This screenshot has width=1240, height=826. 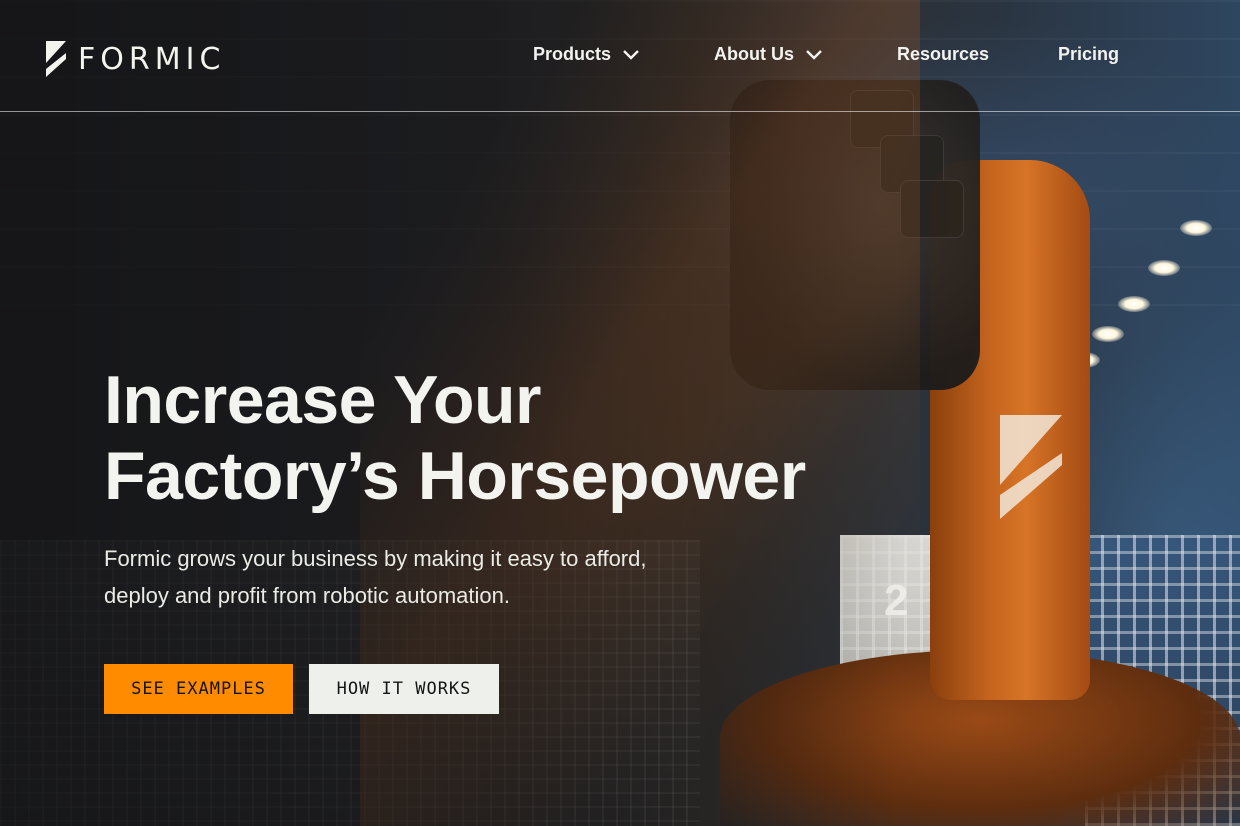 What do you see at coordinates (572, 54) in the screenshot?
I see `nav-item-label: Products` at bounding box center [572, 54].